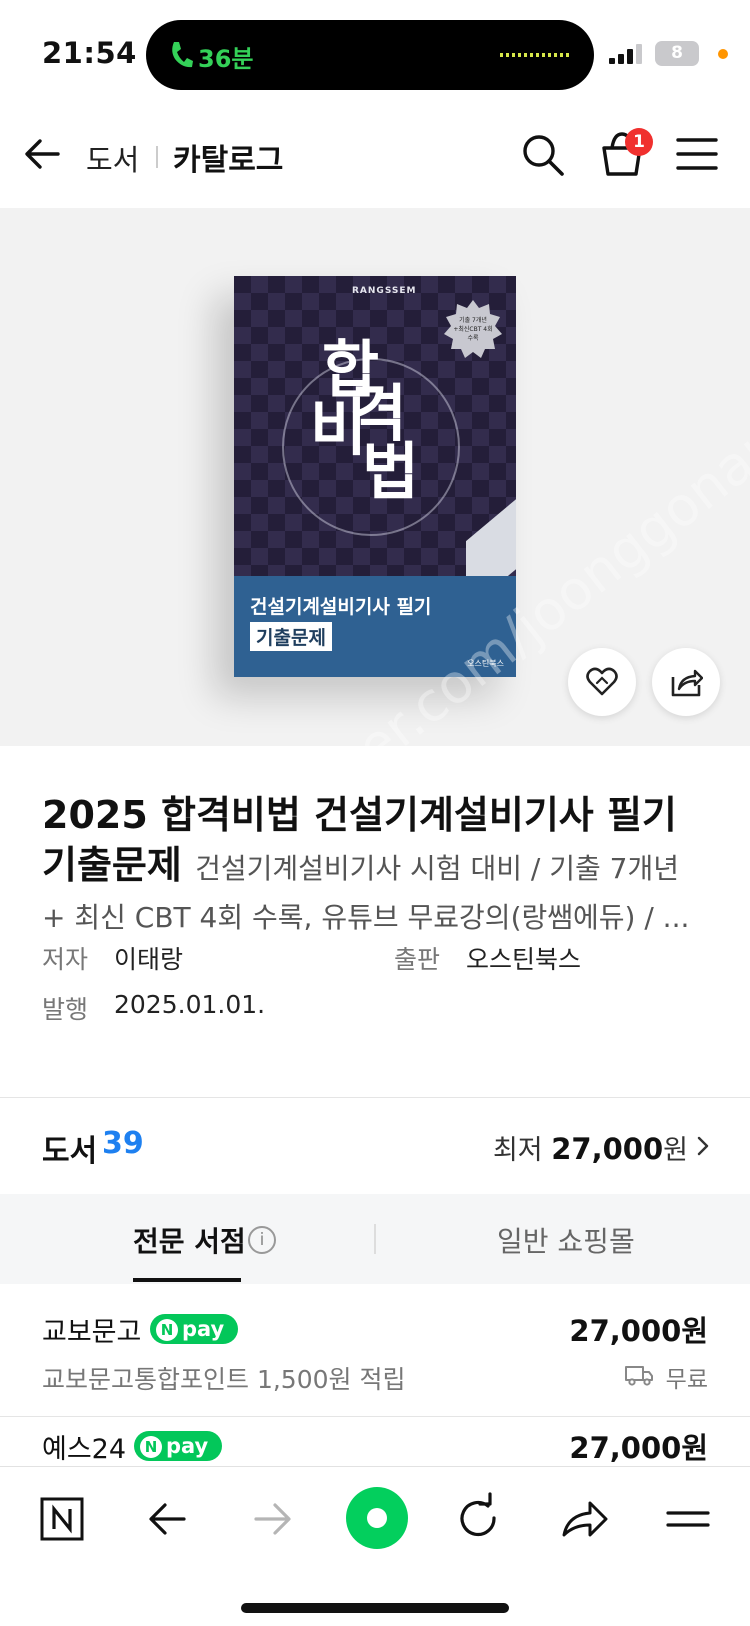  Describe the element at coordinates (517, 1150) in the screenshot. I see `lowest-price-label: 최저` at that location.